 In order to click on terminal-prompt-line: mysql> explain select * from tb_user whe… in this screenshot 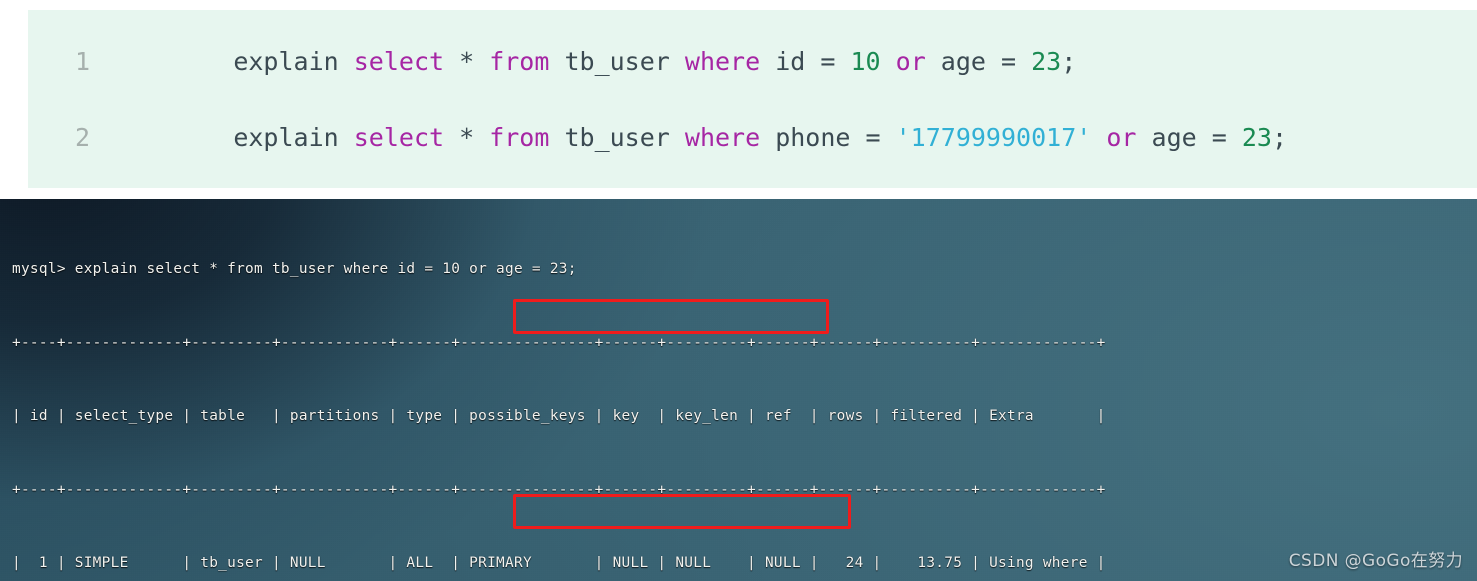, I will do `click(294, 269)`.